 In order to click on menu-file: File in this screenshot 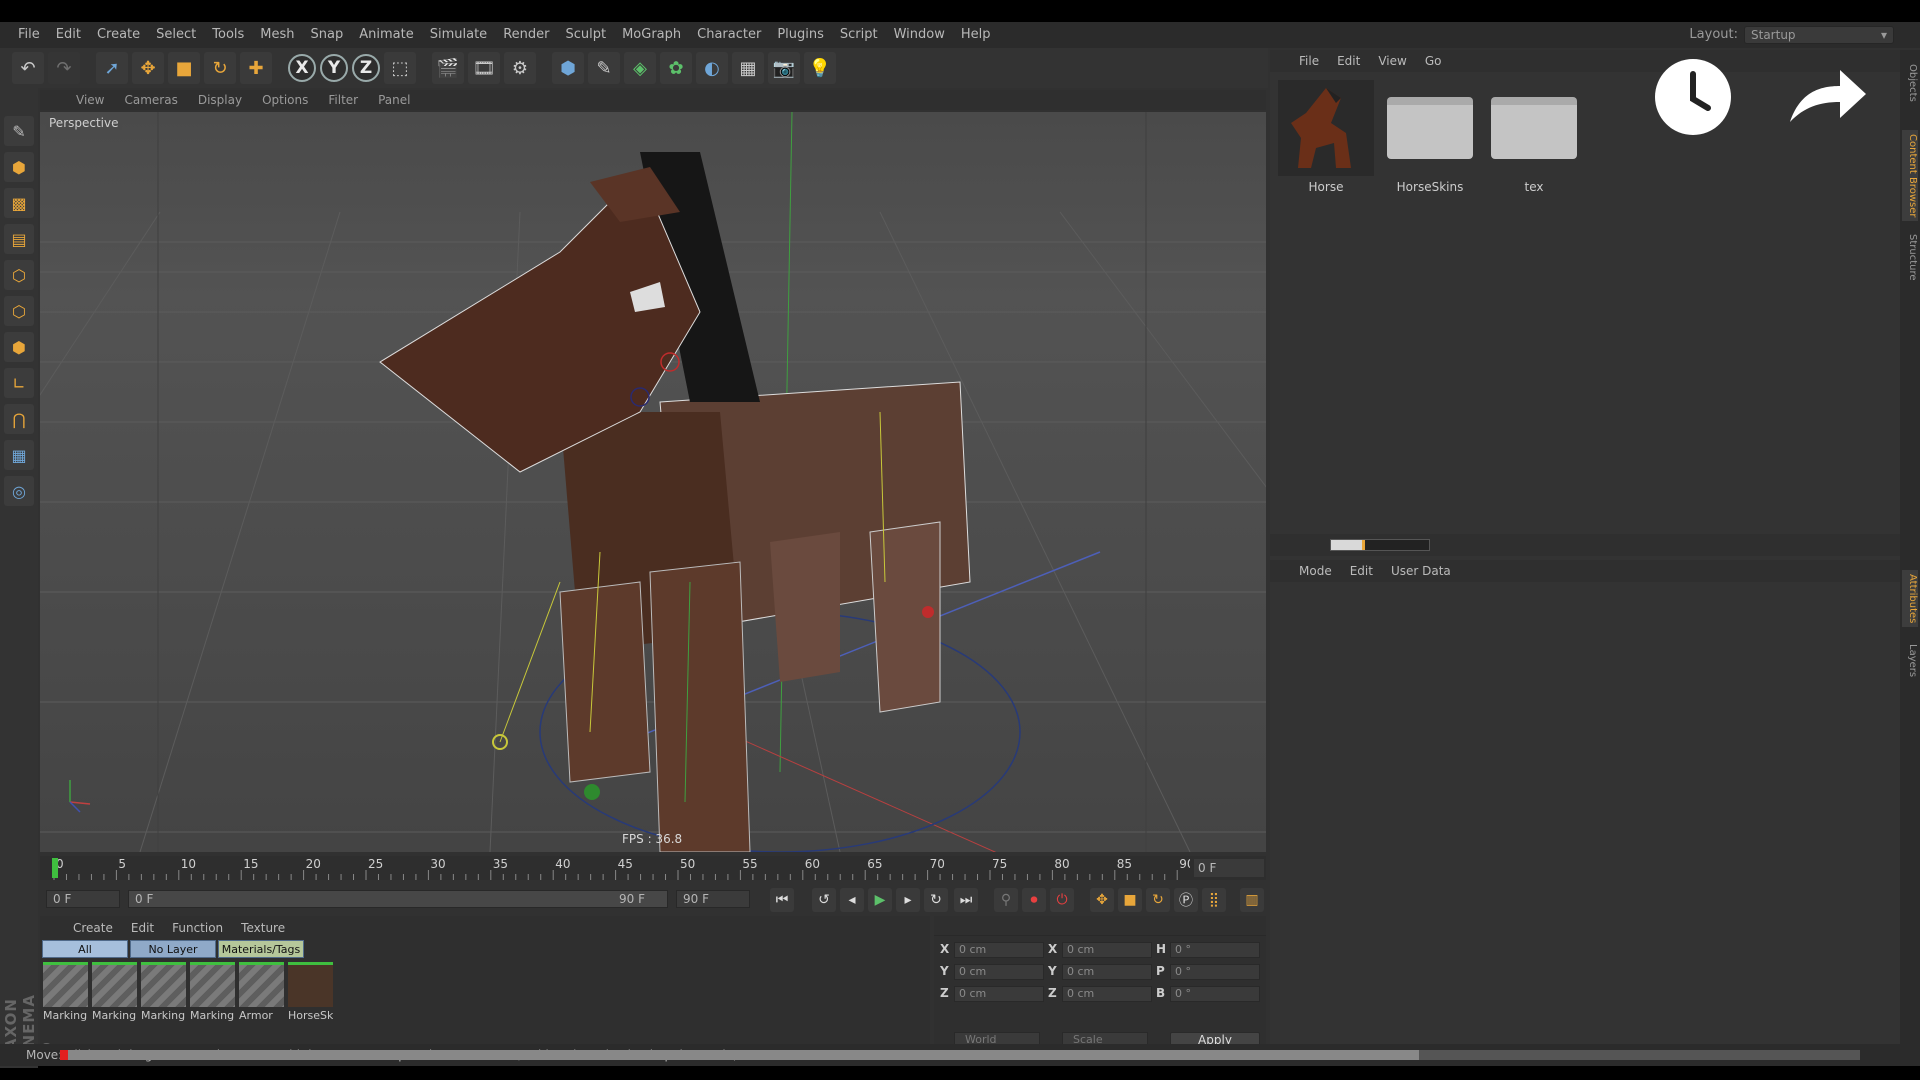, I will do `click(29, 35)`.